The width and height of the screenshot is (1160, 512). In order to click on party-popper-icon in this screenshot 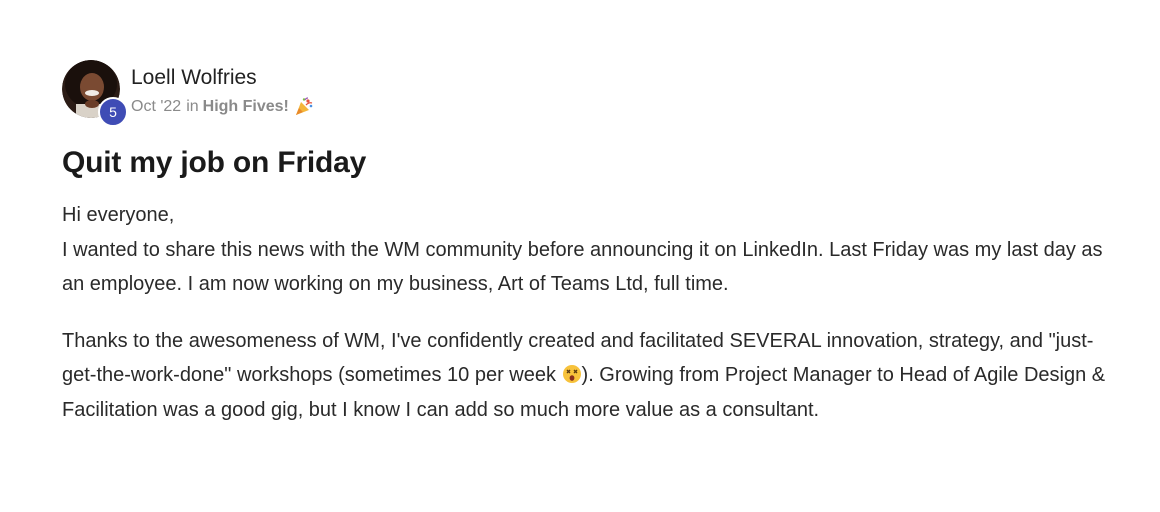, I will do `click(304, 106)`.